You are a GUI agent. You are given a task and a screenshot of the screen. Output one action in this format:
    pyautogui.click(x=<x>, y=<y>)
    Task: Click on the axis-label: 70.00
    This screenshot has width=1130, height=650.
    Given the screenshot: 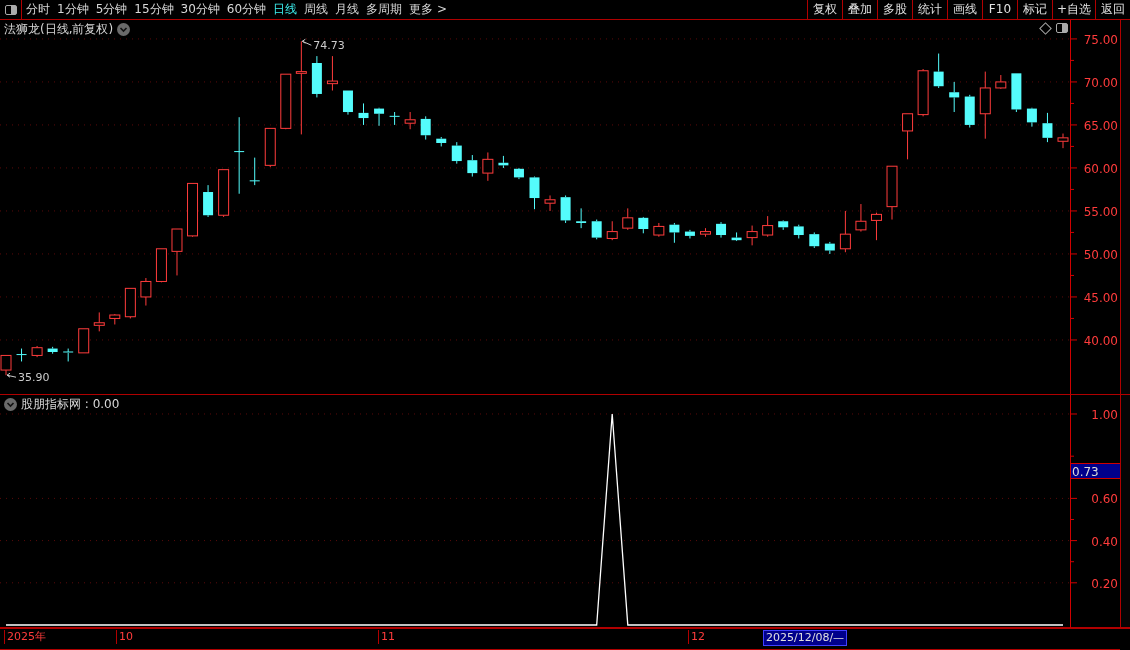 What is the action you would take?
    pyautogui.click(x=1100, y=82)
    